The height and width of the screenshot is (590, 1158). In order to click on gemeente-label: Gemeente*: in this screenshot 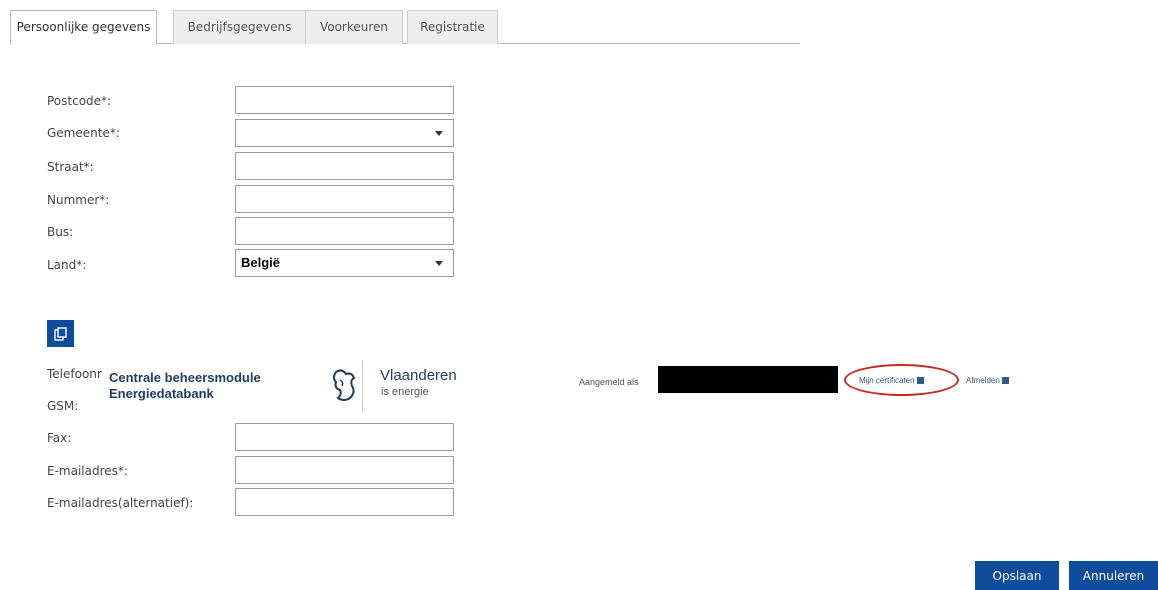, I will do `click(83, 133)`.